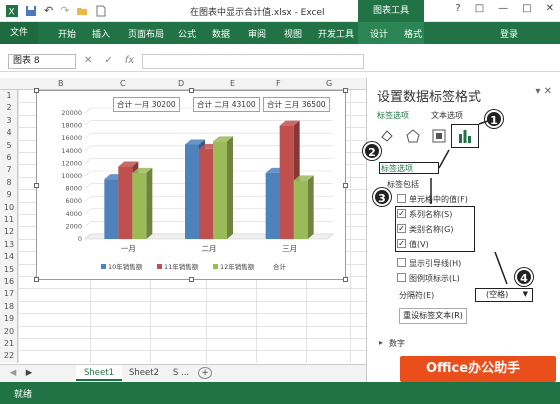 The image size is (560, 404). What do you see at coordinates (19, 33) in the screenshot?
I see `tab-file: 文件` at bounding box center [19, 33].